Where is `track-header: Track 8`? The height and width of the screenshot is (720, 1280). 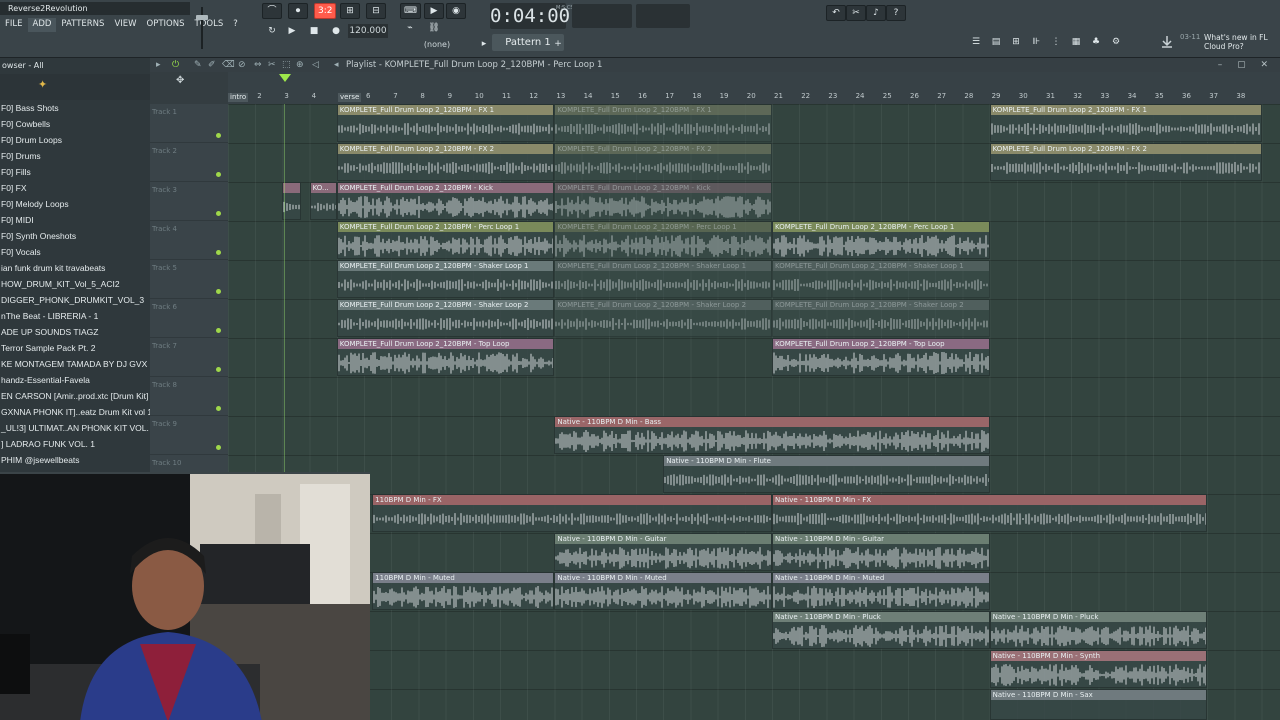 track-header: Track 8 is located at coordinates (189, 396).